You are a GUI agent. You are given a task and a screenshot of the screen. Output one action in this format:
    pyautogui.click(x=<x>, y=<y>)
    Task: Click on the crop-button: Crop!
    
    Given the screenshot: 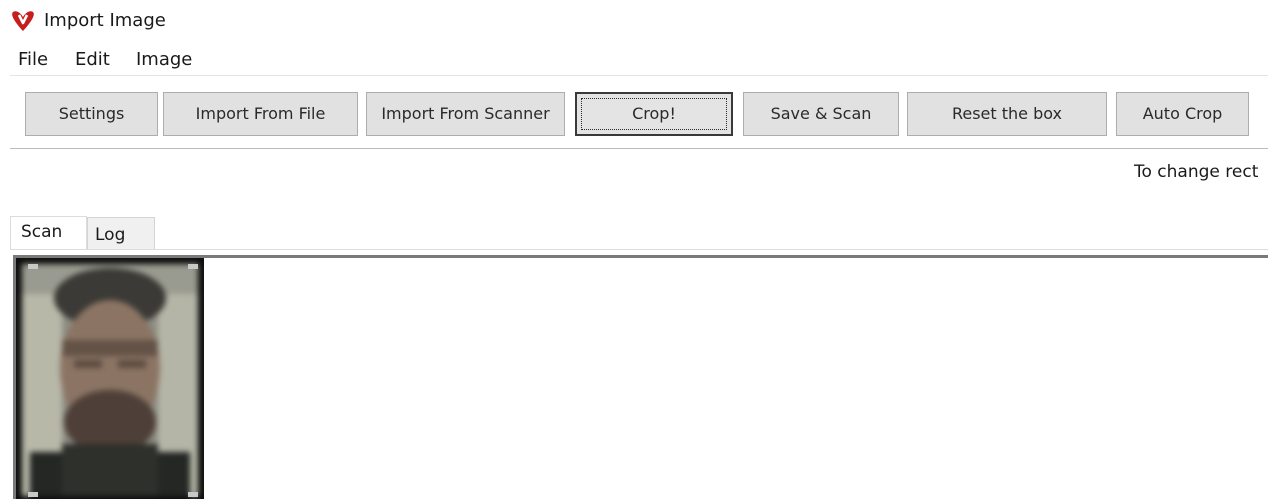 What is the action you would take?
    pyautogui.click(x=654, y=114)
    